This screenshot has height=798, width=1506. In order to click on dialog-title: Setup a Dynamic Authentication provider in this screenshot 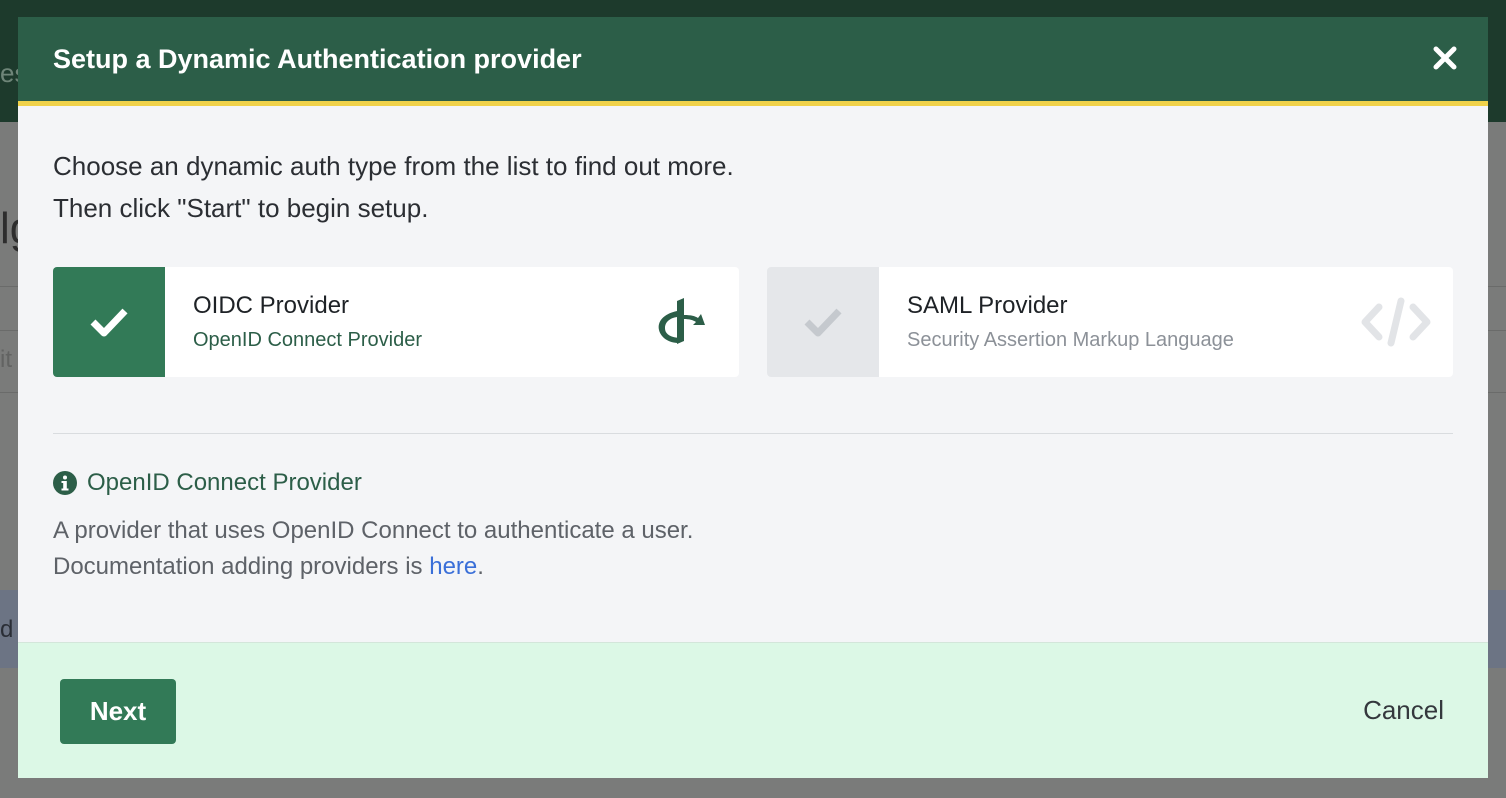, I will do `click(317, 59)`.